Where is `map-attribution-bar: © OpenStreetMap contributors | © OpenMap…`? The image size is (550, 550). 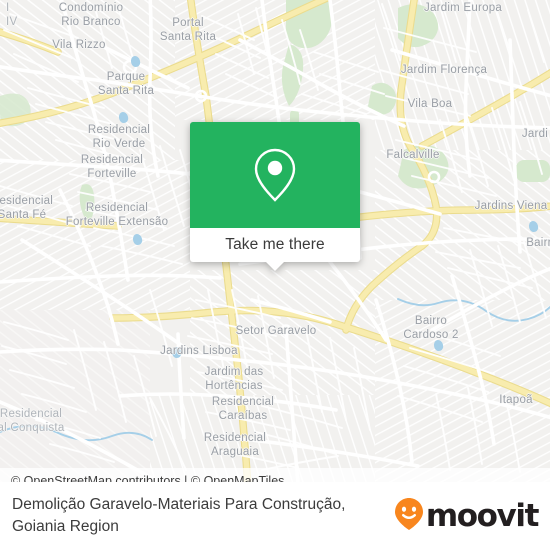
map-attribution-bar: © OpenStreetMap contributors | © OpenMap… is located at coordinates (275, 475).